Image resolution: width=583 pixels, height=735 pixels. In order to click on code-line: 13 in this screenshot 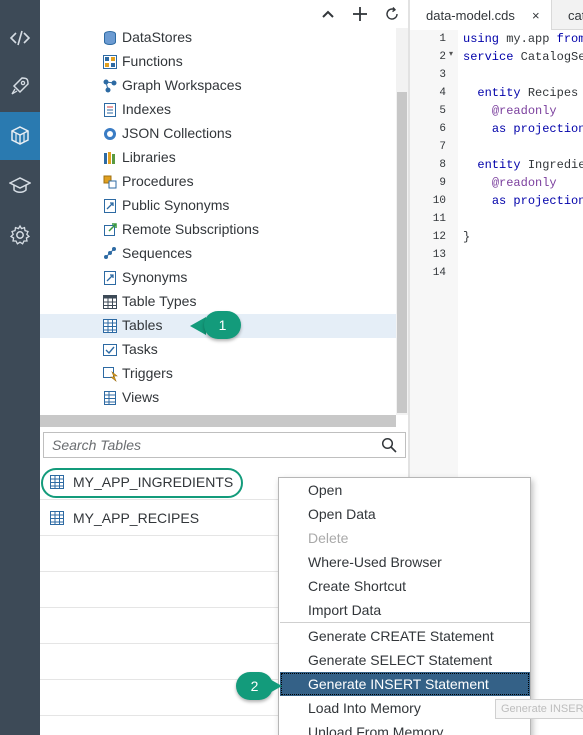, I will do `click(496, 256)`.